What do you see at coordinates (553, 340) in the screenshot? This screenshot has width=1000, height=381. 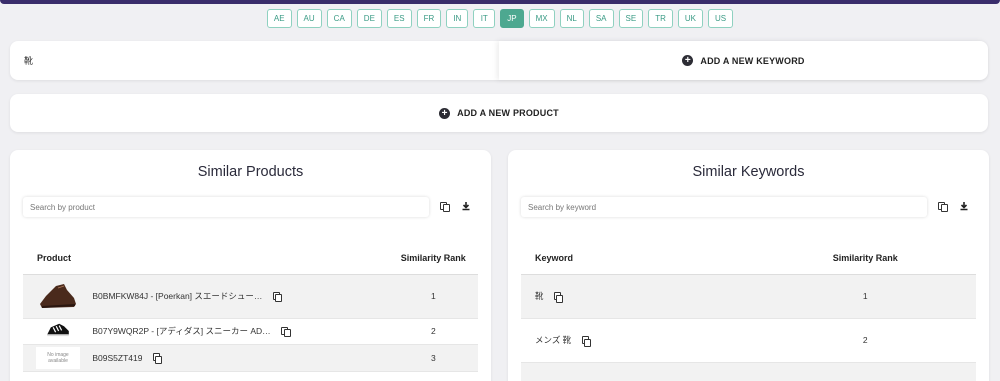 I see `keyword-text: メンズ 靴` at bounding box center [553, 340].